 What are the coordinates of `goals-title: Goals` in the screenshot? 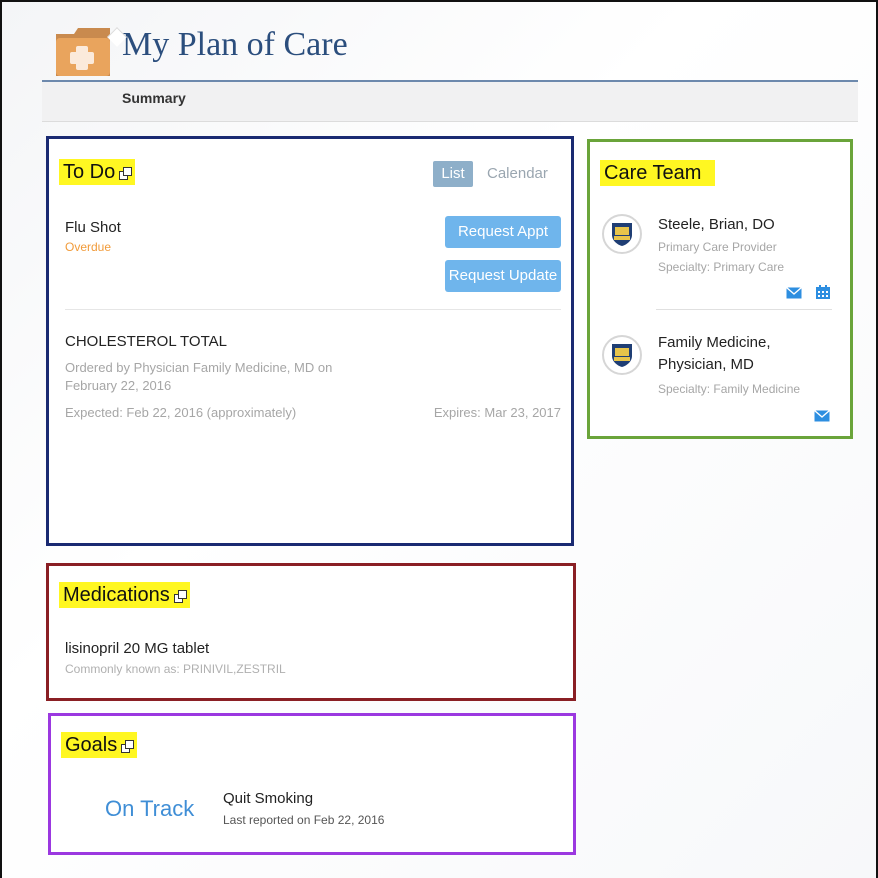 It's located at (91, 745).